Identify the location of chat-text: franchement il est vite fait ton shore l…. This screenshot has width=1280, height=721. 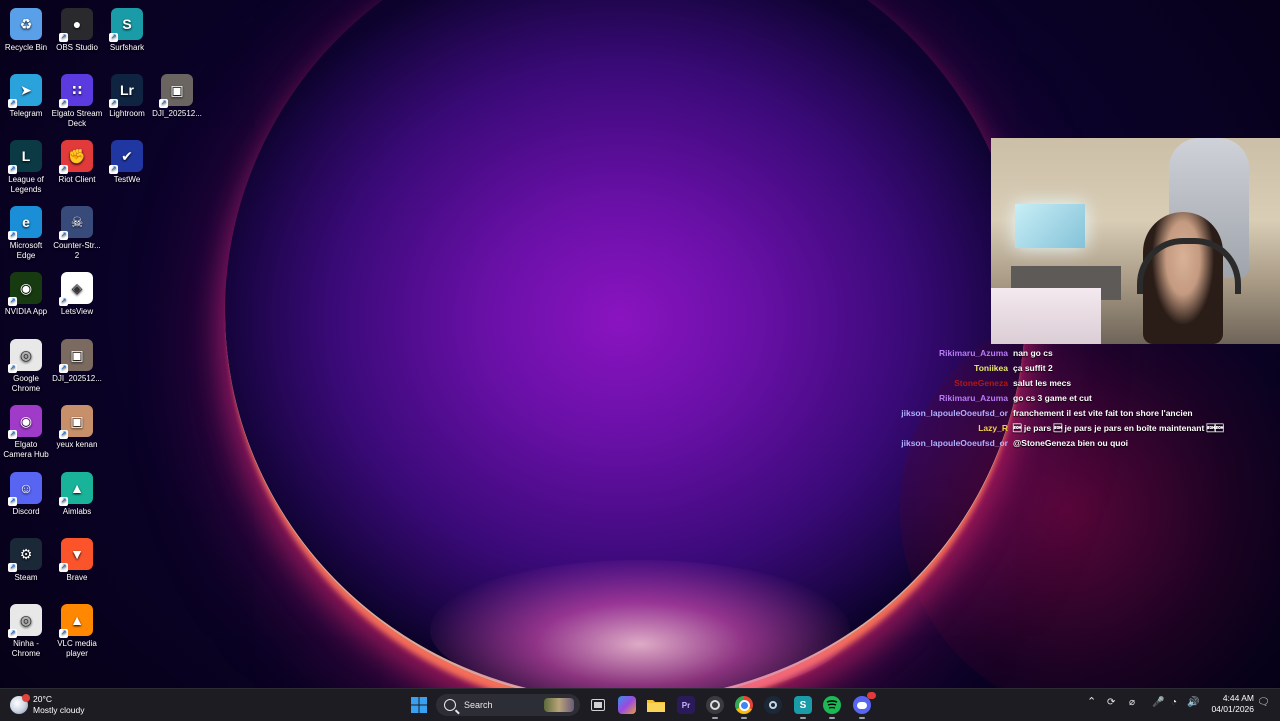
(1103, 413).